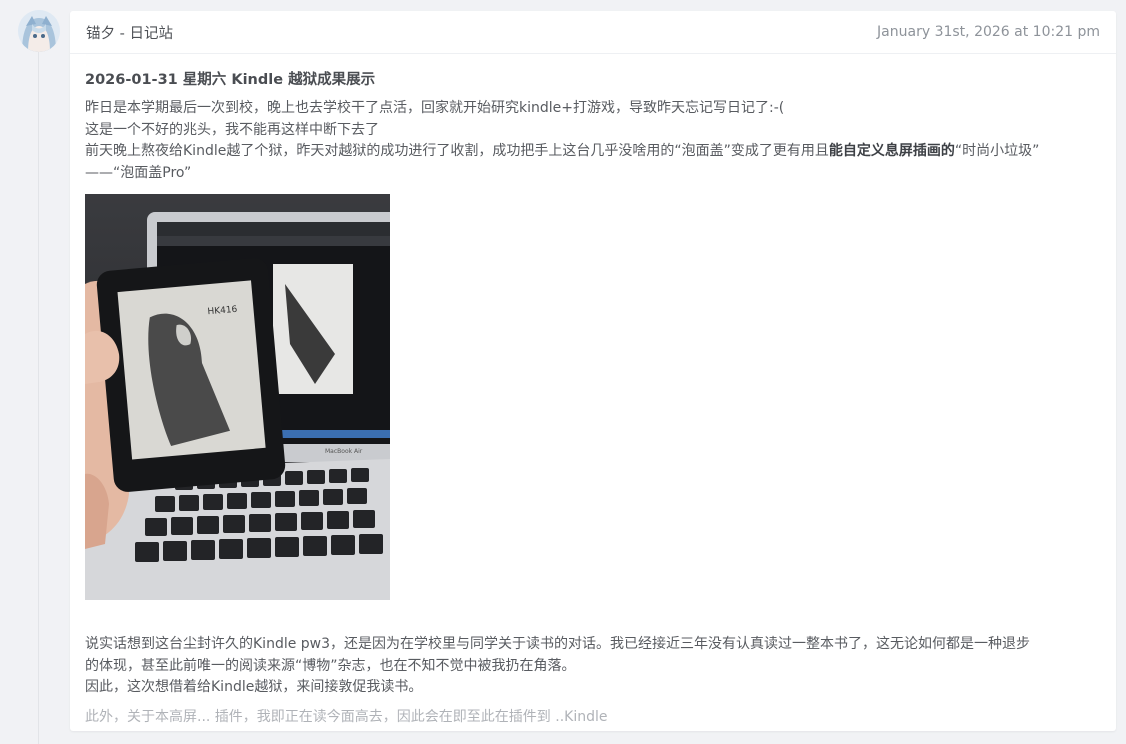  I want to click on post-line: ——“泡面盖Pro”, so click(138, 172).